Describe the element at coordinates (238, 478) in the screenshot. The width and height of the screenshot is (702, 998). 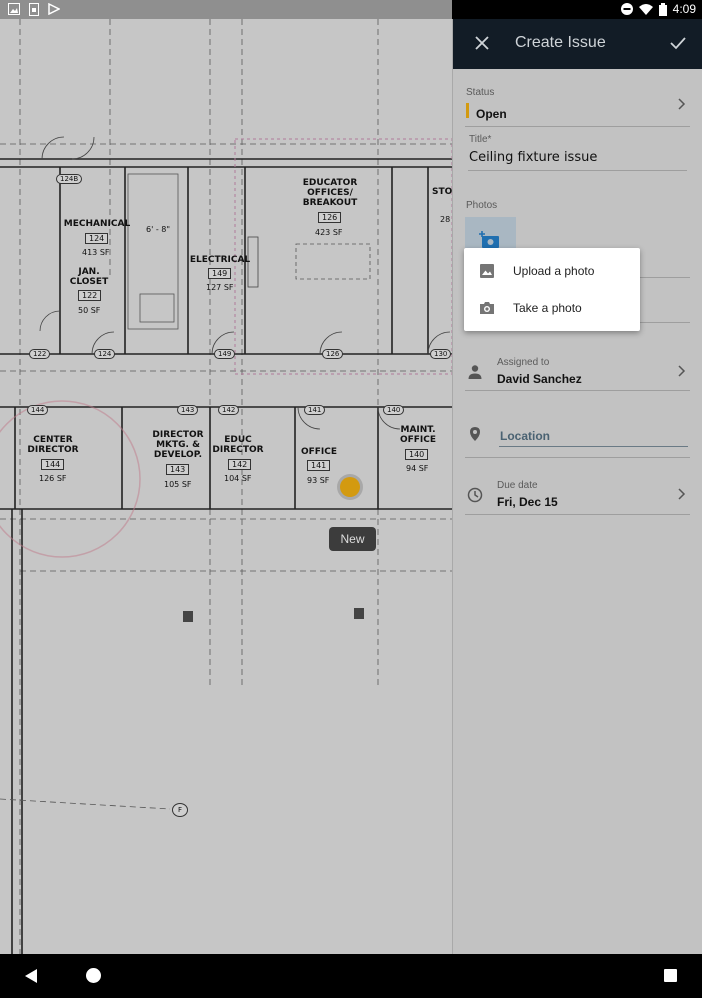
I see `room-142-area: 104 SF` at that location.